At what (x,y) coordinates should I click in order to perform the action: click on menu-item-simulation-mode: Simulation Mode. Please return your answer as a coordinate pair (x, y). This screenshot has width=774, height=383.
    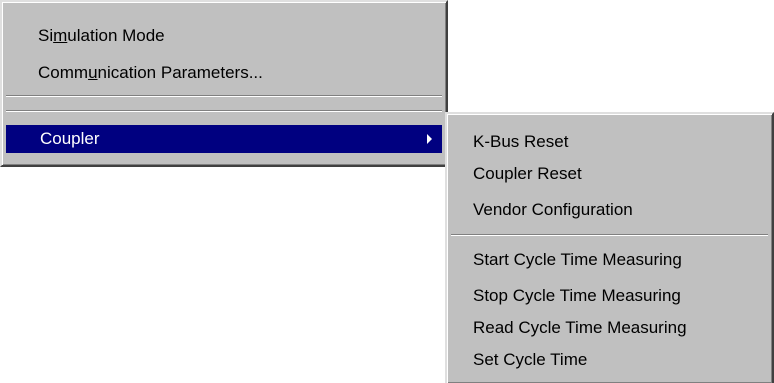
    Looking at the image, I should click on (101, 36).